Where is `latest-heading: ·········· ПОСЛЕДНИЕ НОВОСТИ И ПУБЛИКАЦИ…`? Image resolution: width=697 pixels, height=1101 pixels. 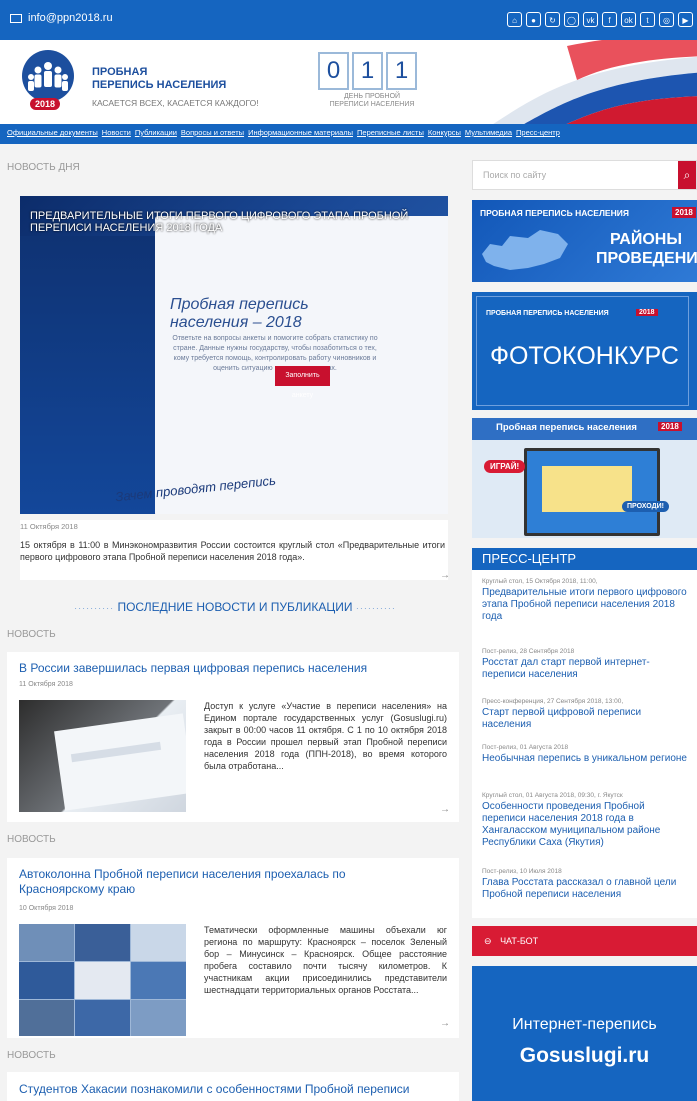
latest-heading: ·········· ПОСЛЕДНИЕ НОВОСТИ И ПУБЛИКАЦИ… is located at coordinates (235, 607).